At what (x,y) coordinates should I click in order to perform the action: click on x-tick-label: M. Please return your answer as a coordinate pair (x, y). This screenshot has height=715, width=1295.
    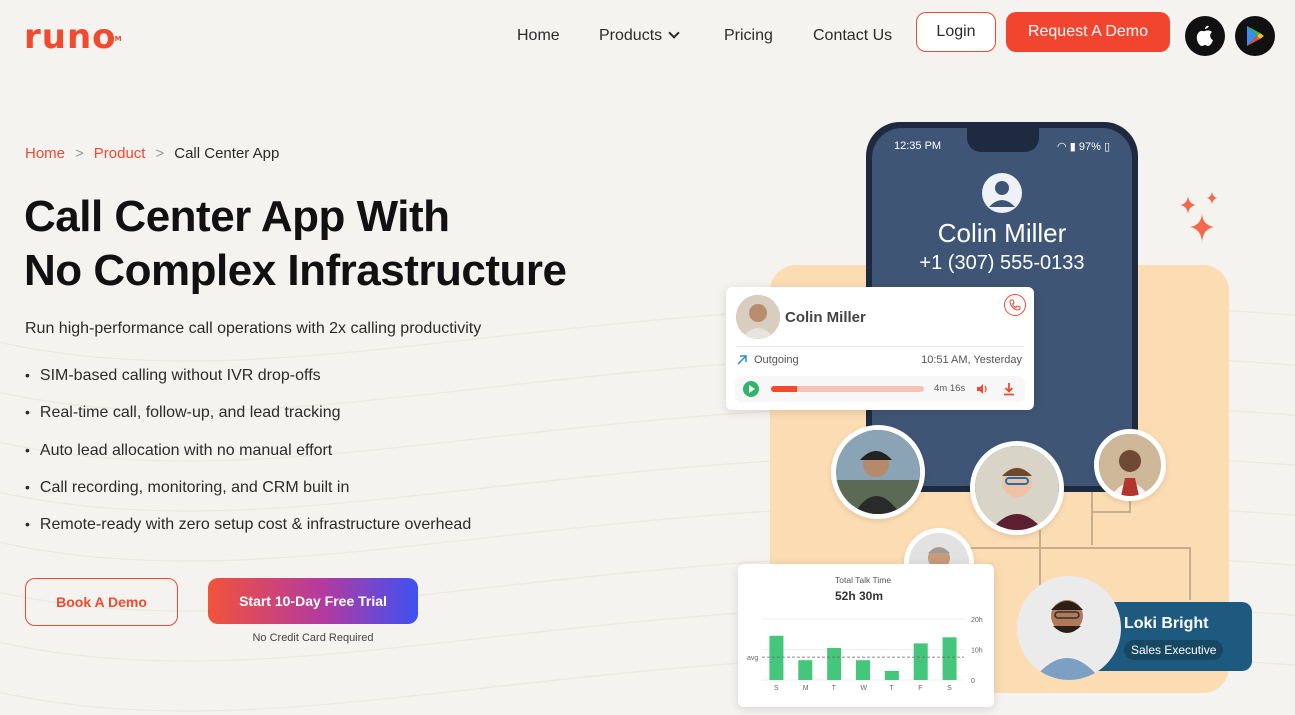
    Looking at the image, I should click on (806, 688).